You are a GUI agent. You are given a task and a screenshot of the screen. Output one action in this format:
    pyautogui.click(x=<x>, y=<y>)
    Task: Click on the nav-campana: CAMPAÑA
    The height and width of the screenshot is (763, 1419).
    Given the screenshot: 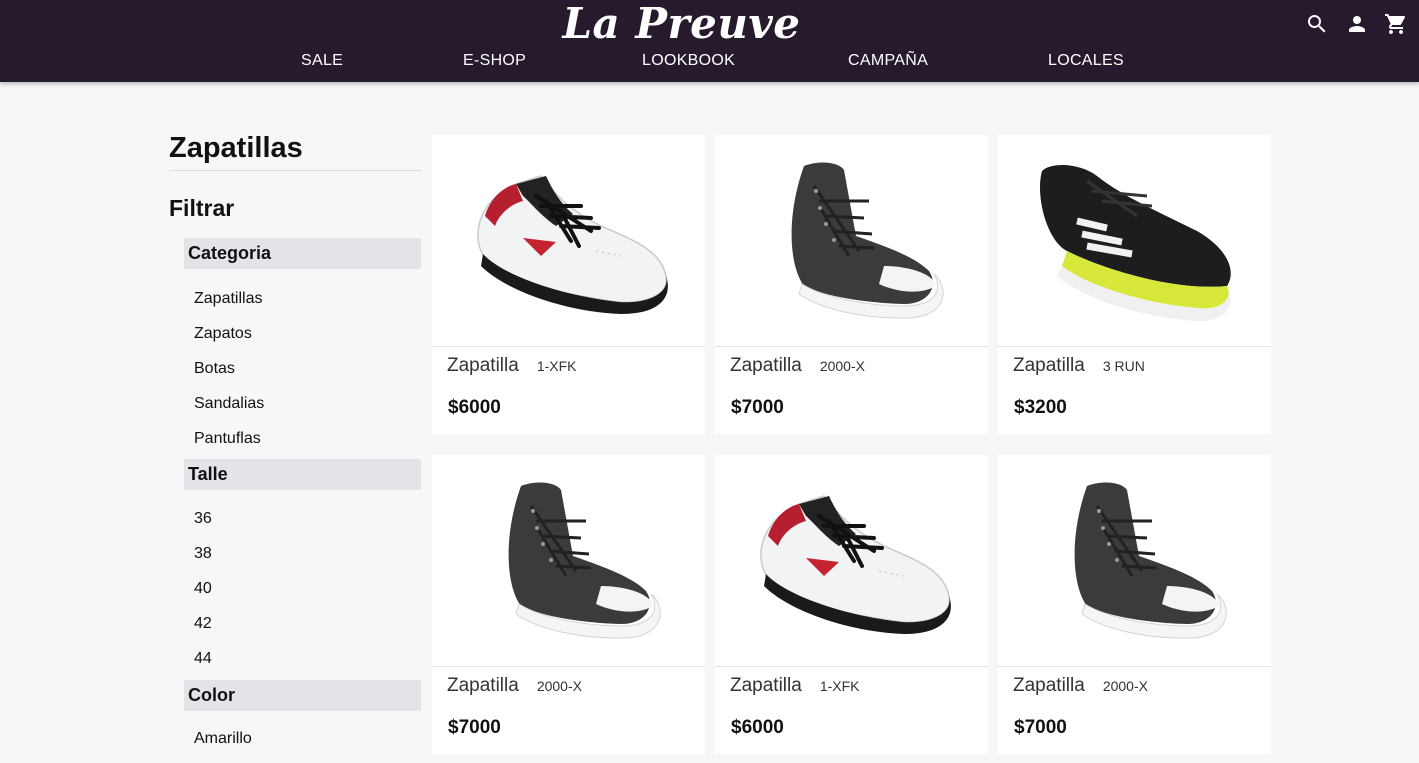 What is the action you would take?
    pyautogui.click(x=888, y=61)
    